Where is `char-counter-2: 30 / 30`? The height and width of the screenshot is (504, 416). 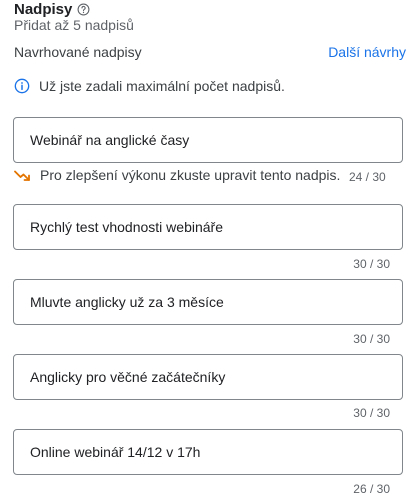 char-counter-2: 30 / 30 is located at coordinates (371, 264).